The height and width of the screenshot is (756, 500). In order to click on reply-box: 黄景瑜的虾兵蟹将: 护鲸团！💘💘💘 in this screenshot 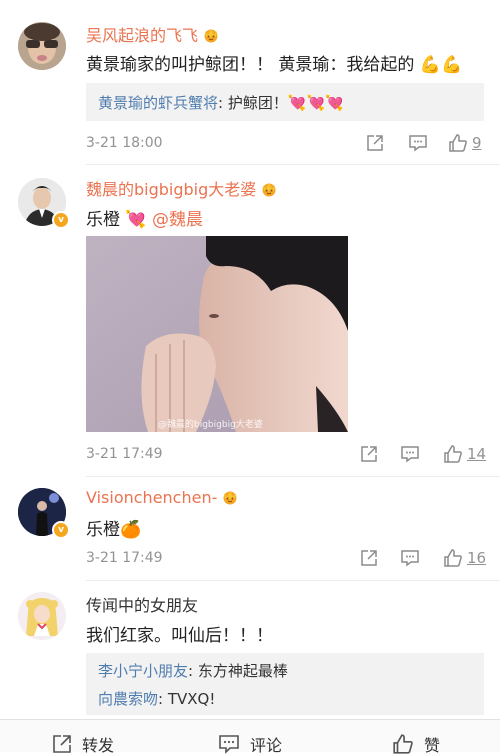, I will do `click(285, 102)`.